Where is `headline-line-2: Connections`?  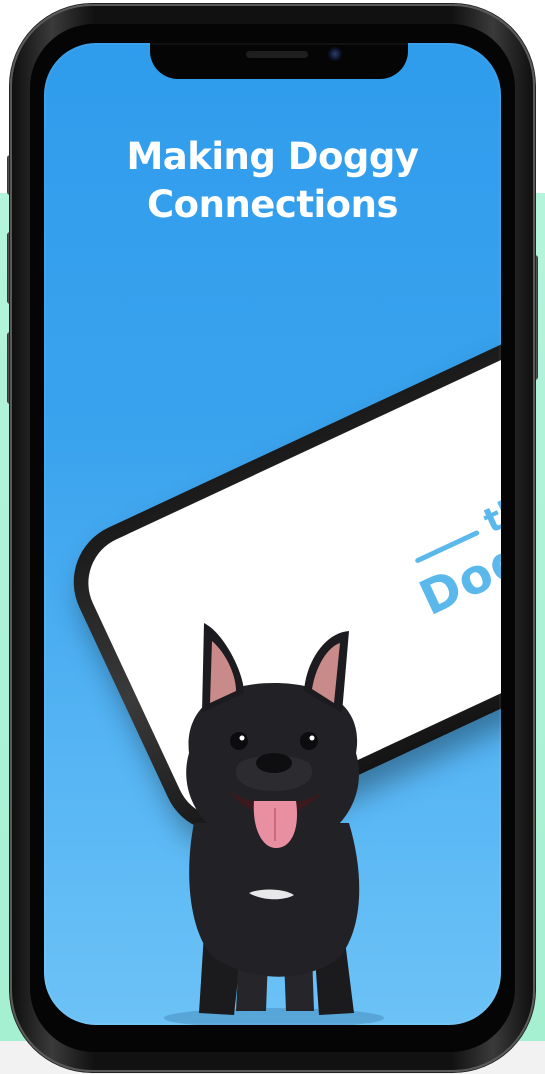
headline-line-2: Connections is located at coordinates (272, 204).